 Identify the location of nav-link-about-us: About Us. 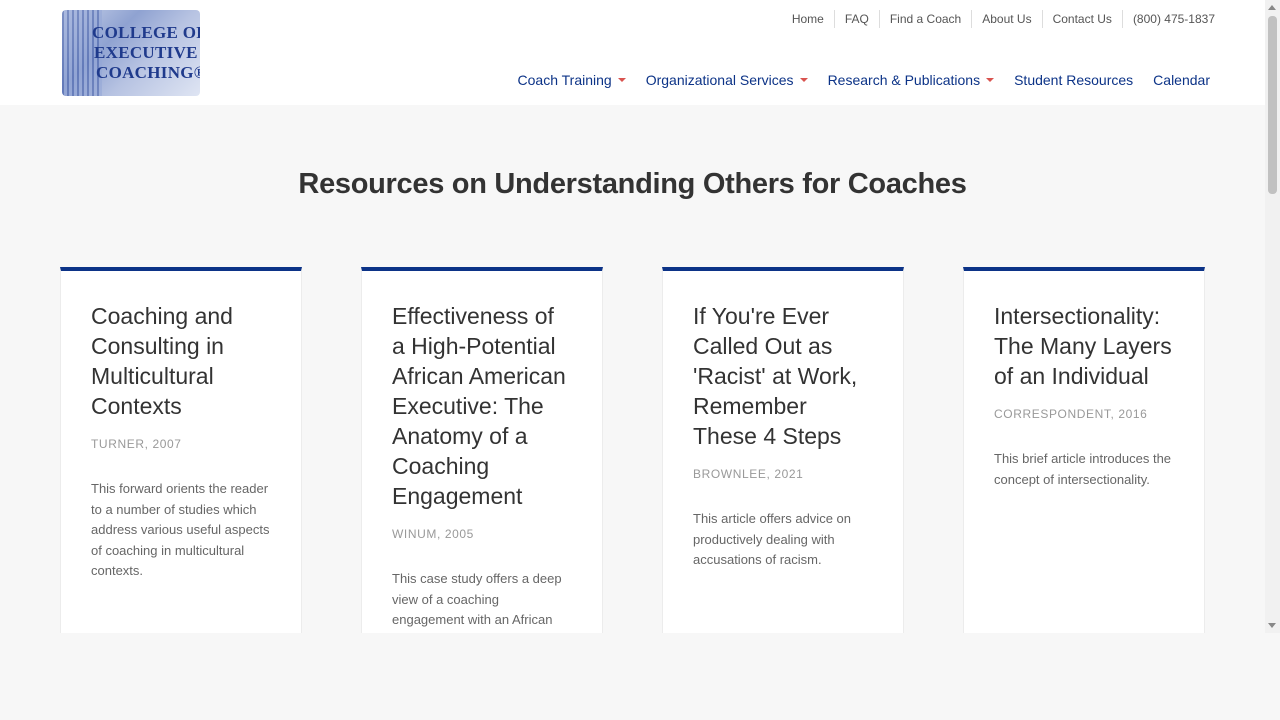
(1006, 19).